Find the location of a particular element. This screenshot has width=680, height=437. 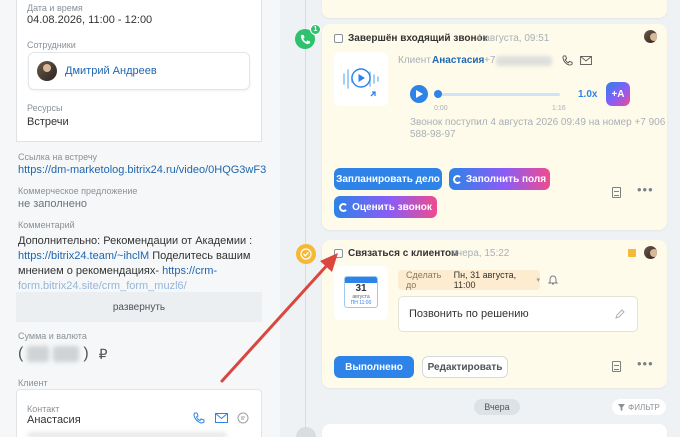

employee-avatar is located at coordinates (47, 71).